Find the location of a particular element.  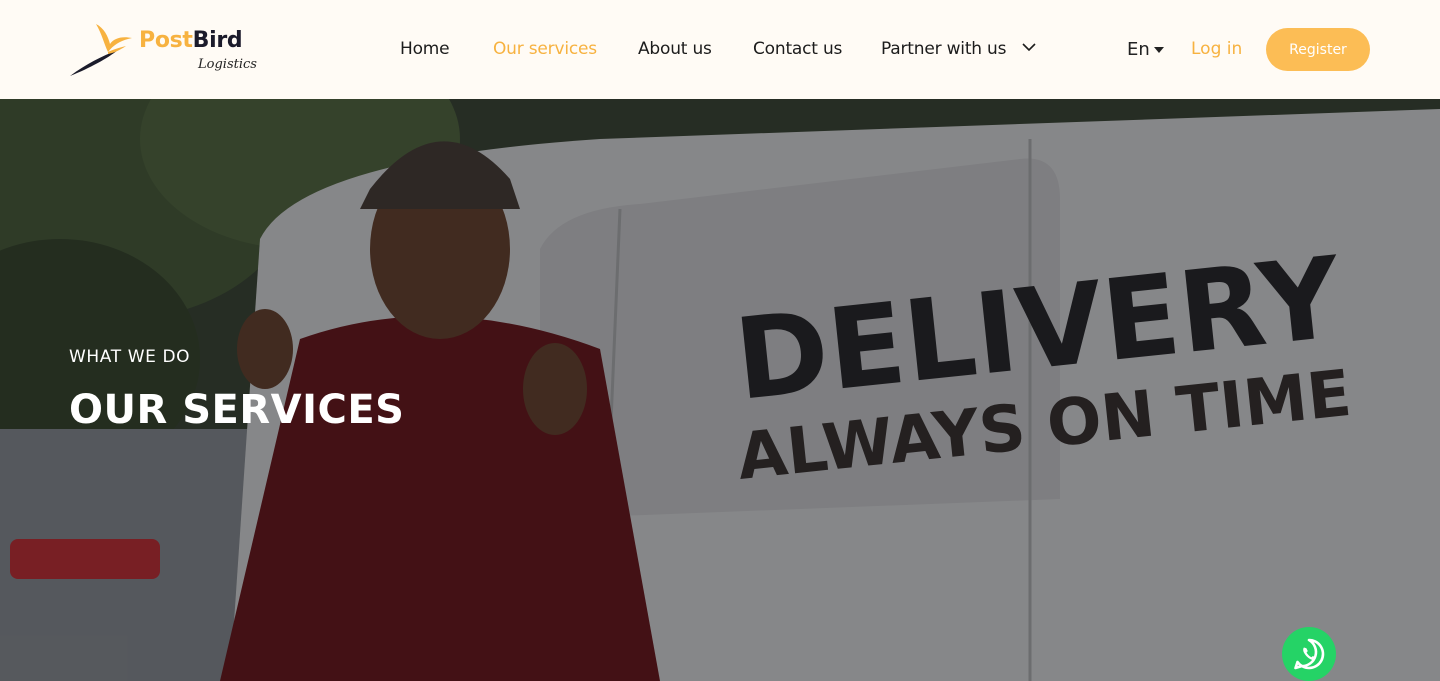

caret-down-icon is located at coordinates (1158, 50).